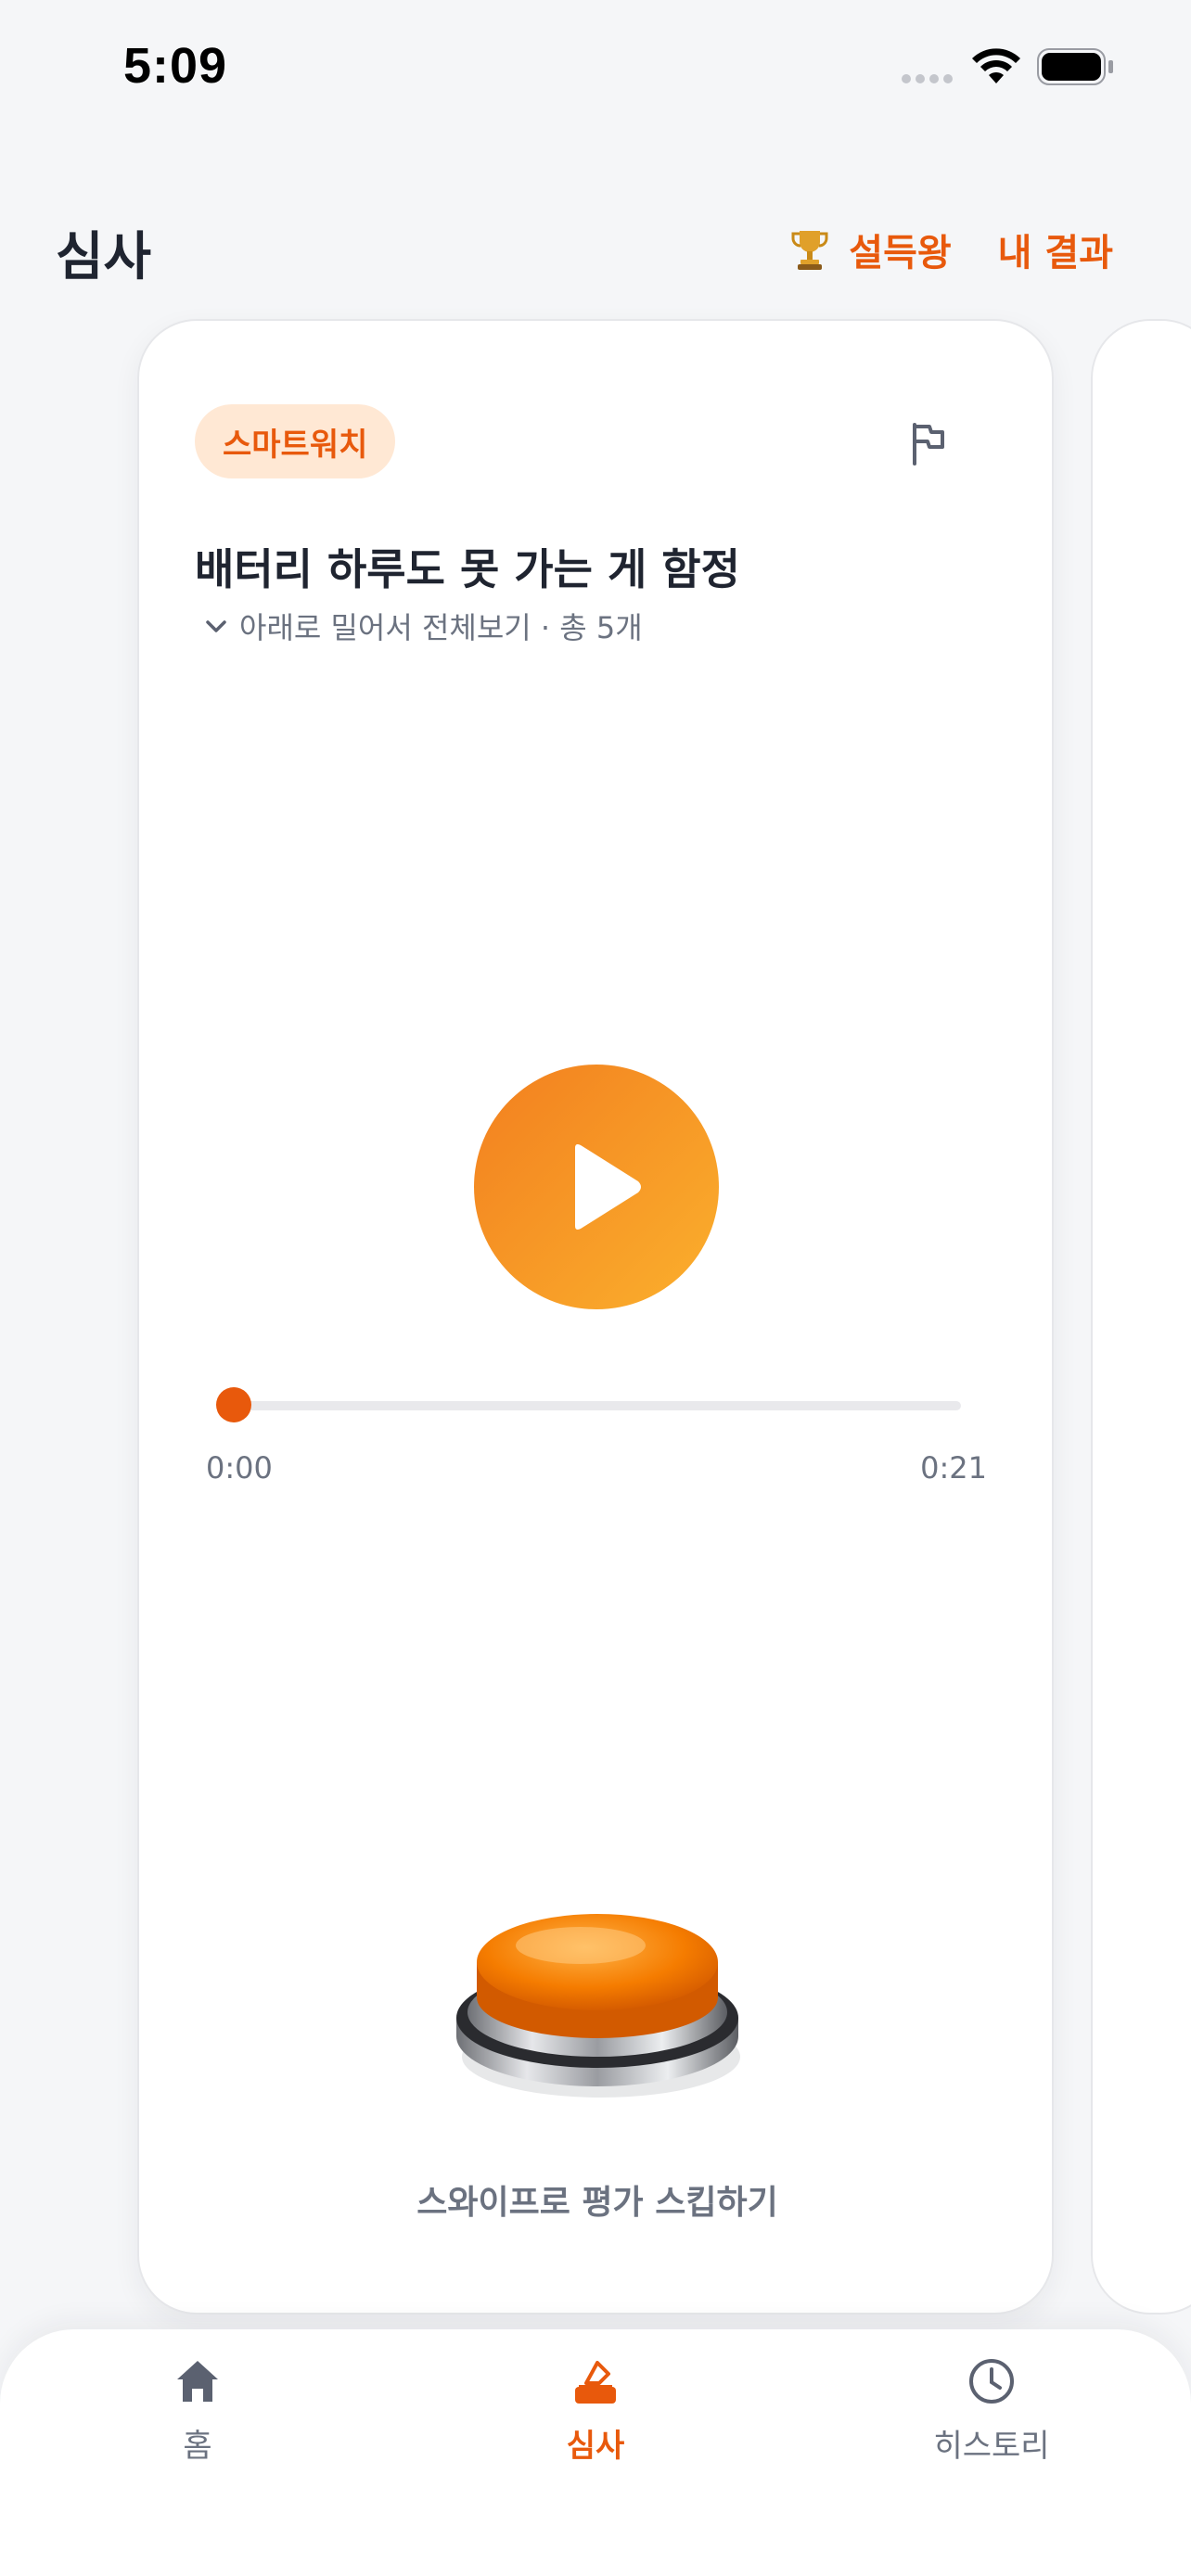 Image resolution: width=1191 pixels, height=2576 pixels. What do you see at coordinates (809, 251) in the screenshot?
I see `trophy-icon` at bounding box center [809, 251].